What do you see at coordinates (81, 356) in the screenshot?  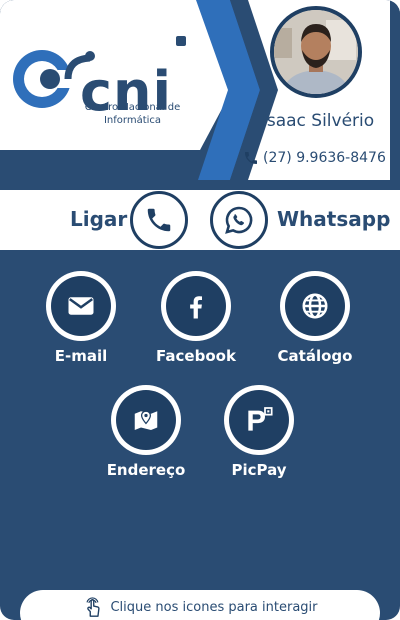 I see `email-label: E-mail` at bounding box center [81, 356].